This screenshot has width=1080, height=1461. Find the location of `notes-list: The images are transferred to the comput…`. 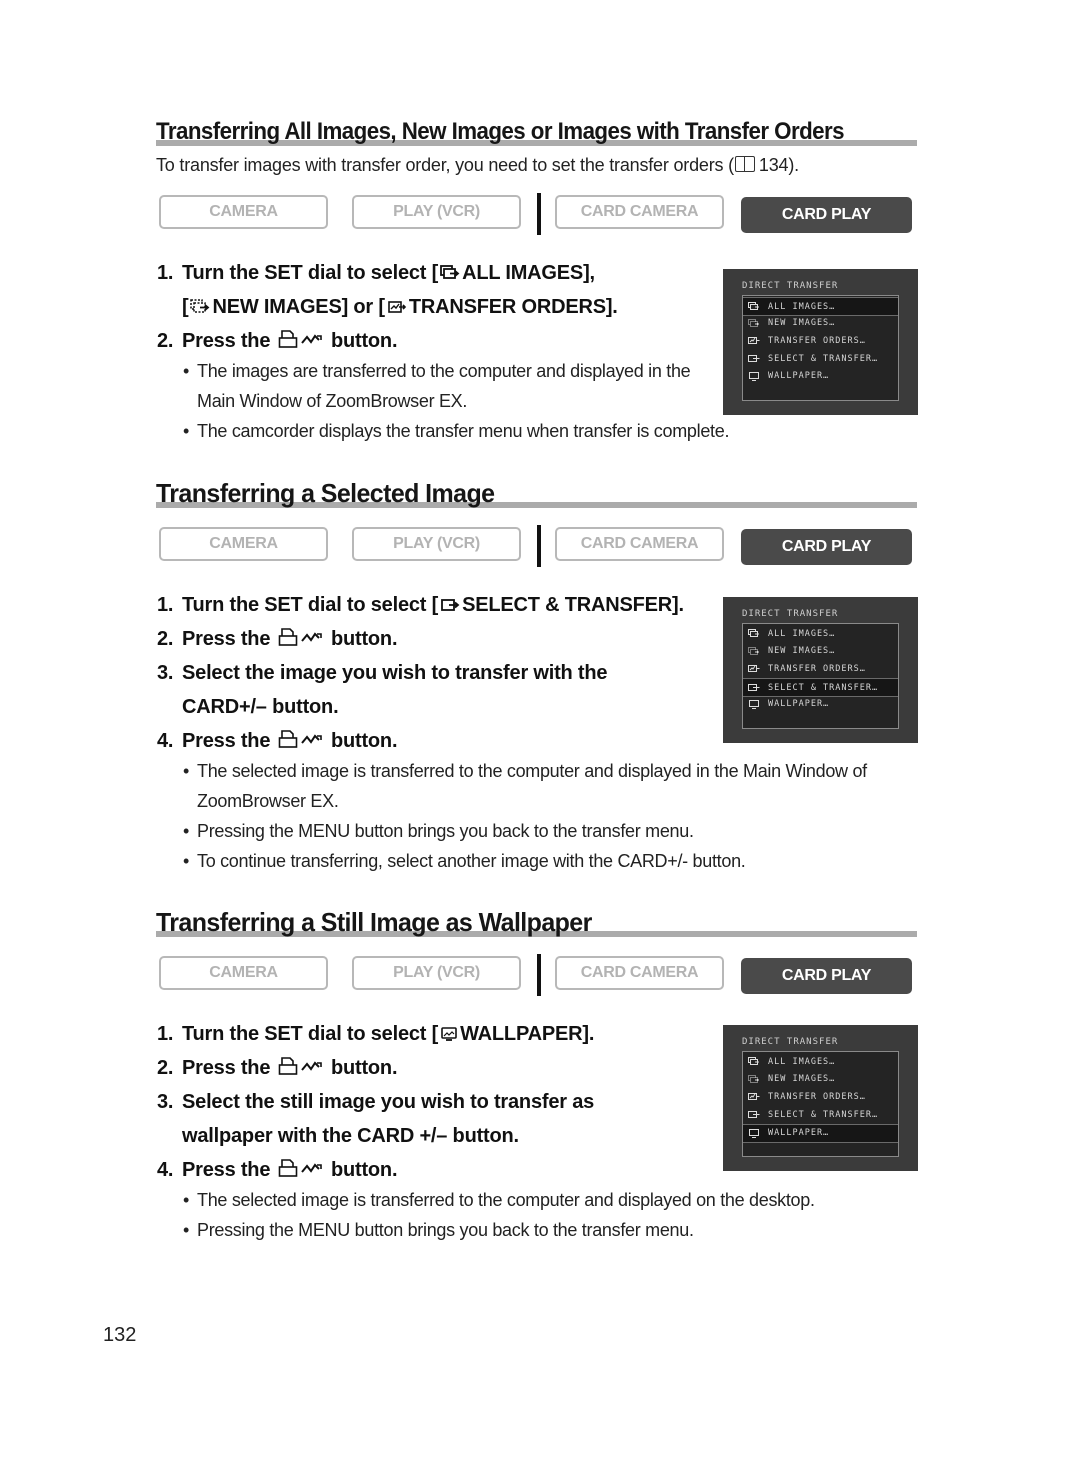

notes-list: The images are transferred to the comput… is located at coordinates (456, 402).